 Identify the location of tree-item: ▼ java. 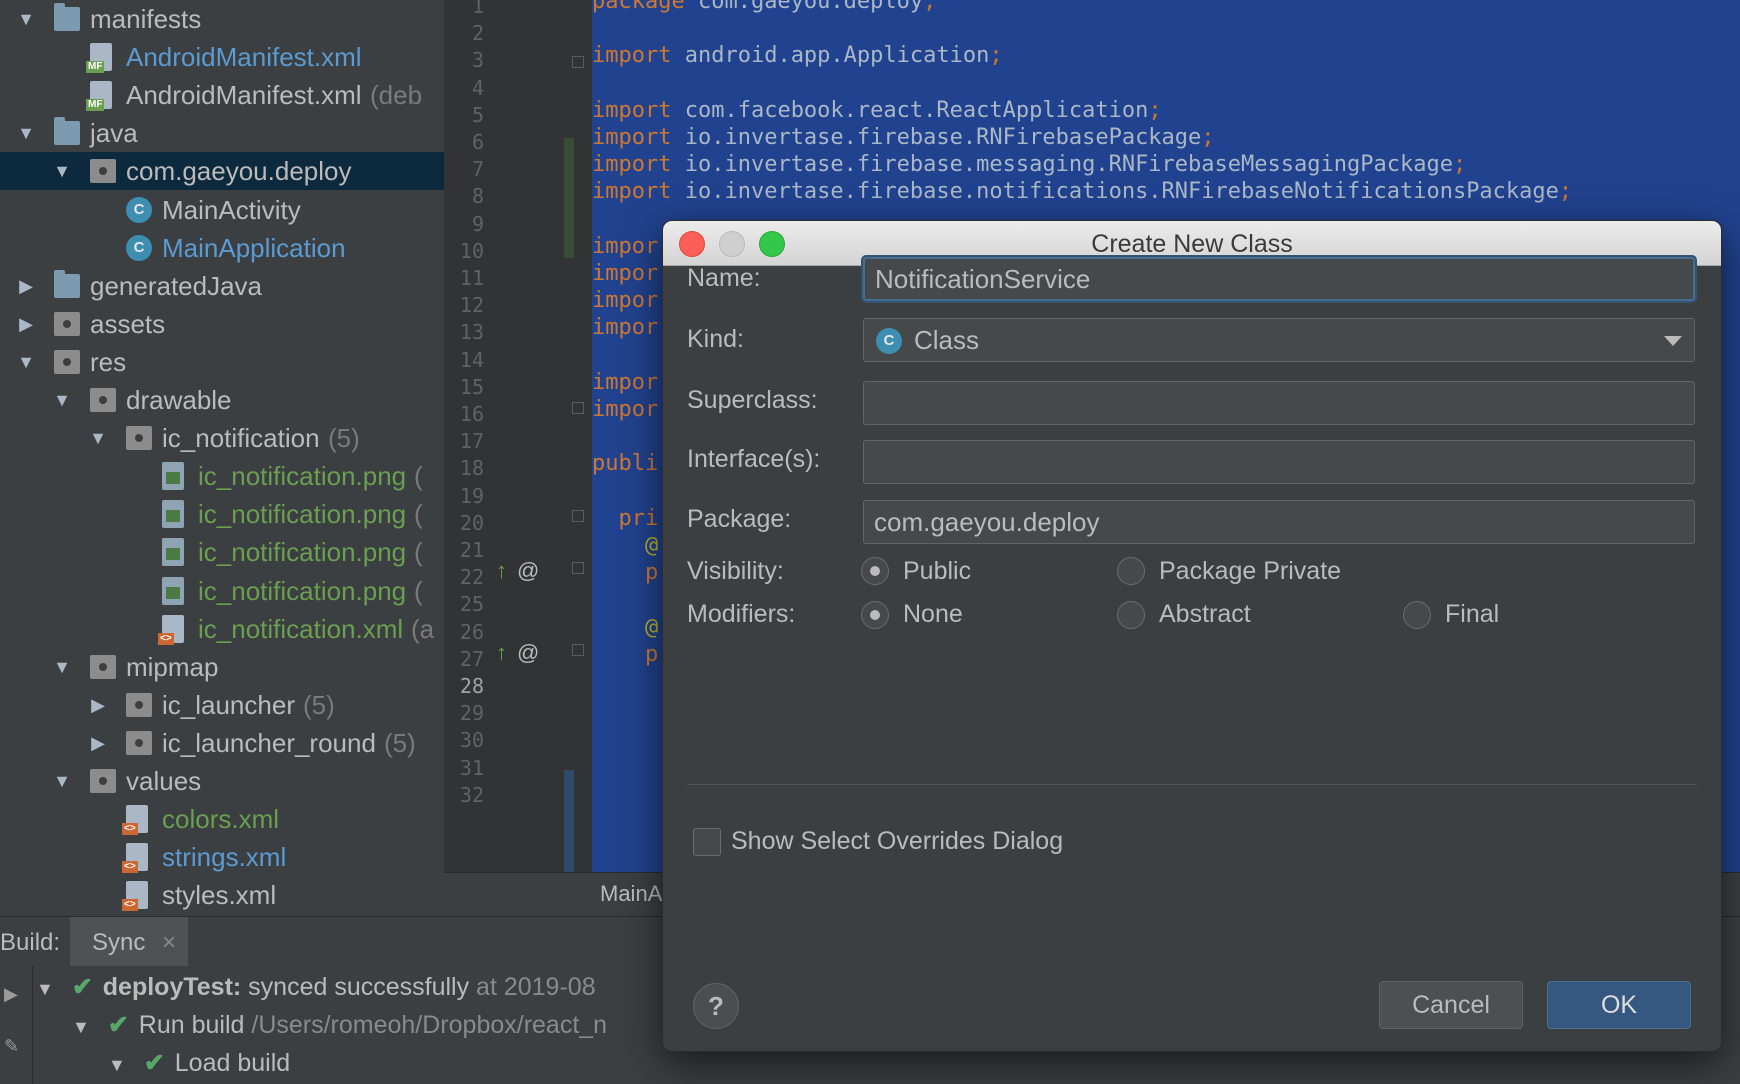
(222, 133).